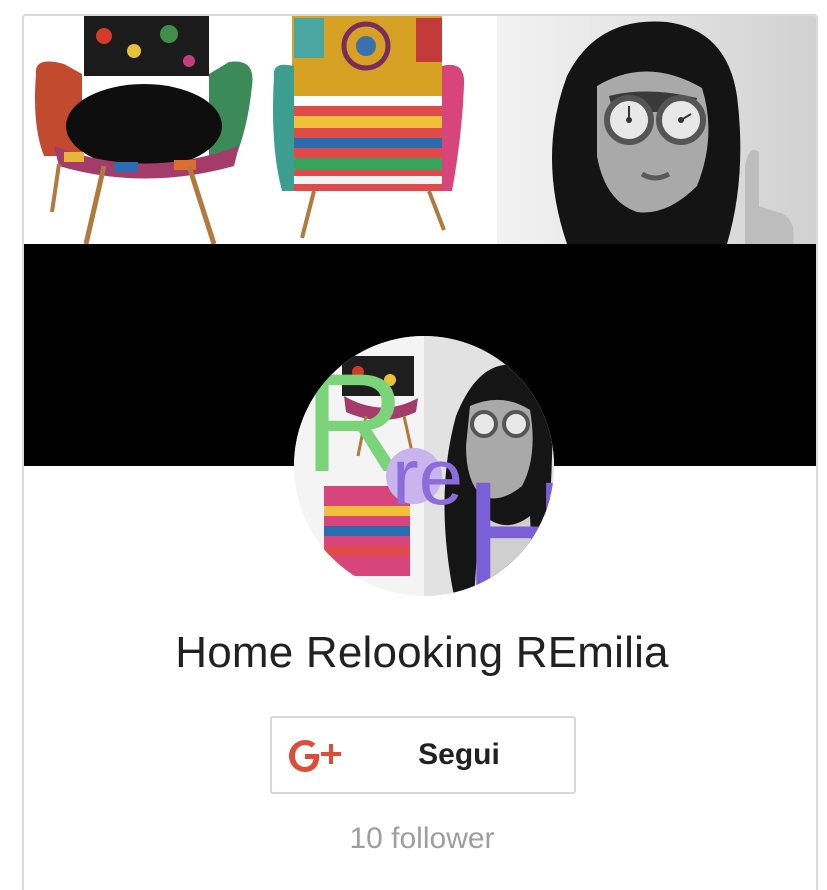 Image resolution: width=827 pixels, height=890 pixels. What do you see at coordinates (459, 754) in the screenshot?
I see `follow-button-label: Segui` at bounding box center [459, 754].